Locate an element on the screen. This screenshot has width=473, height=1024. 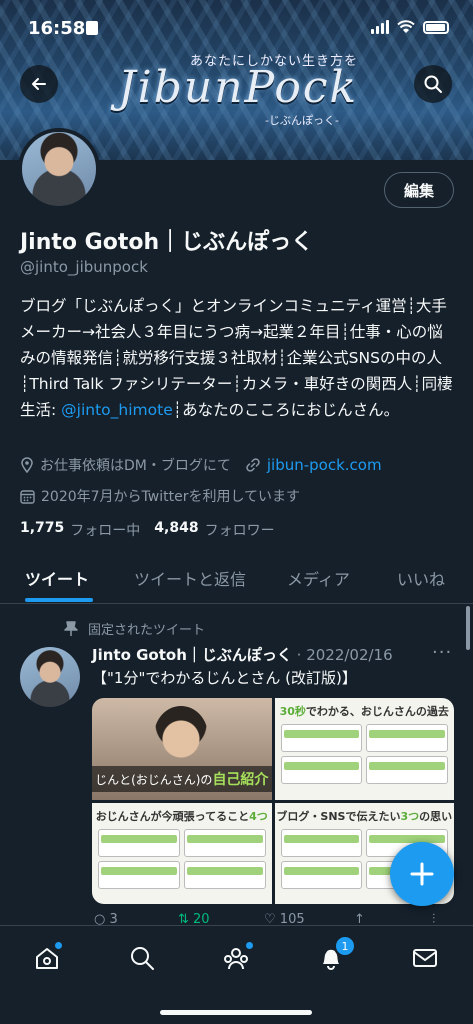
nav-messages is located at coordinates (425, 958).